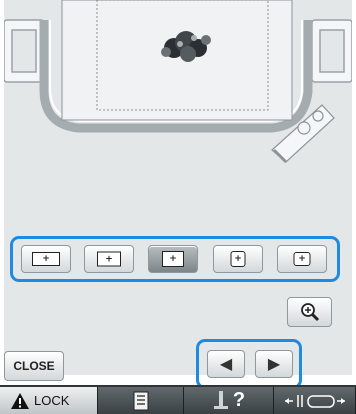  What do you see at coordinates (239, 400) in the screenshot?
I see `help-icon: ?` at bounding box center [239, 400].